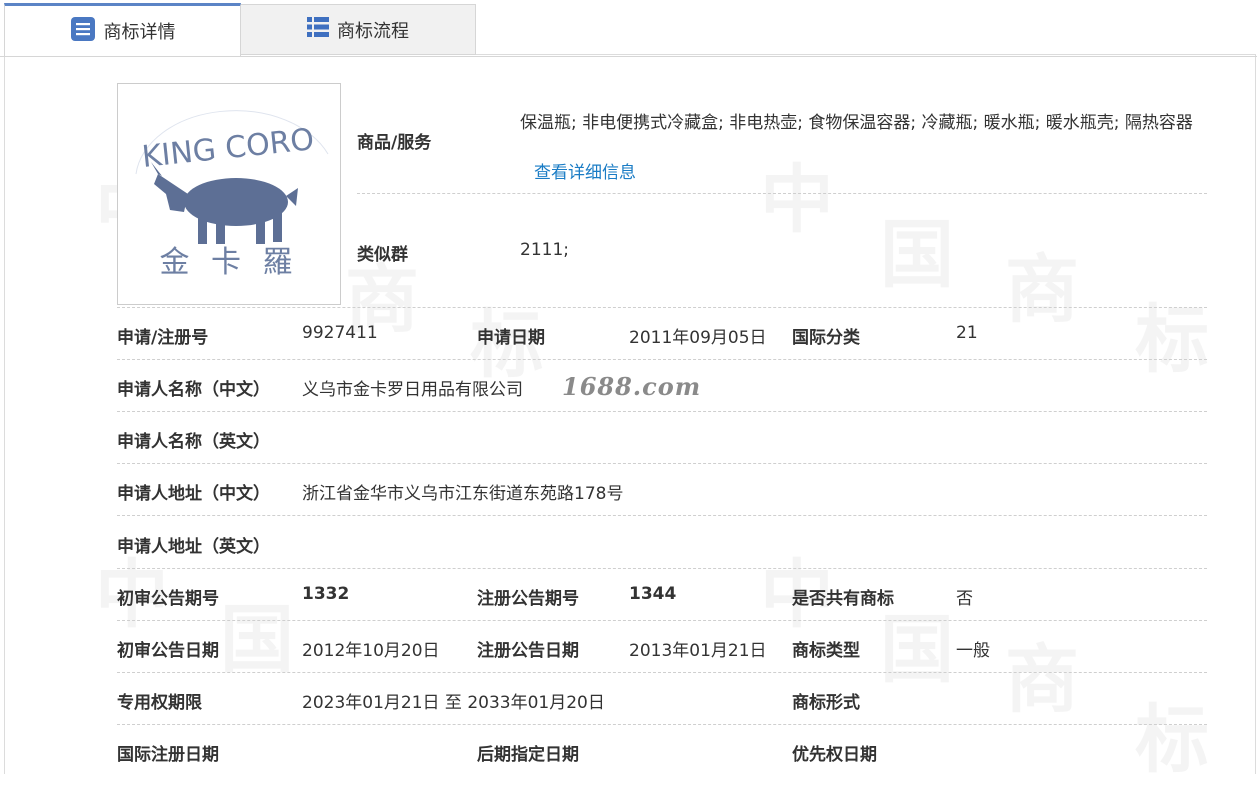  I want to click on apply-date-label: 申请日期, so click(511, 338).